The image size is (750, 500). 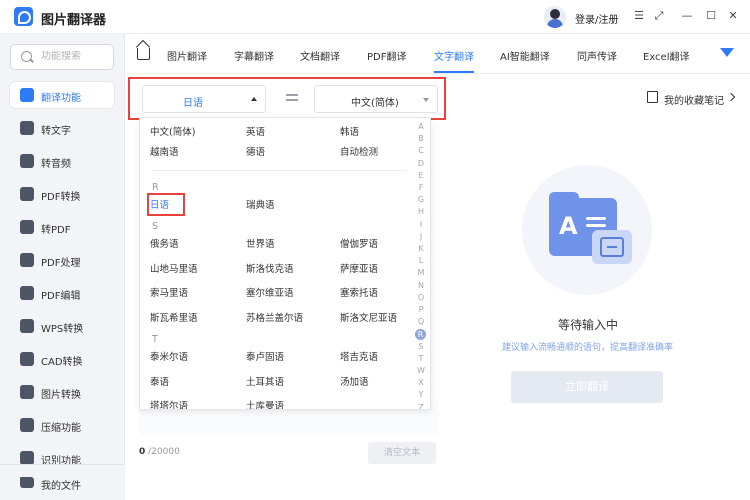 I want to click on language-option: 斯洛文尼亚语, so click(x=368, y=317).